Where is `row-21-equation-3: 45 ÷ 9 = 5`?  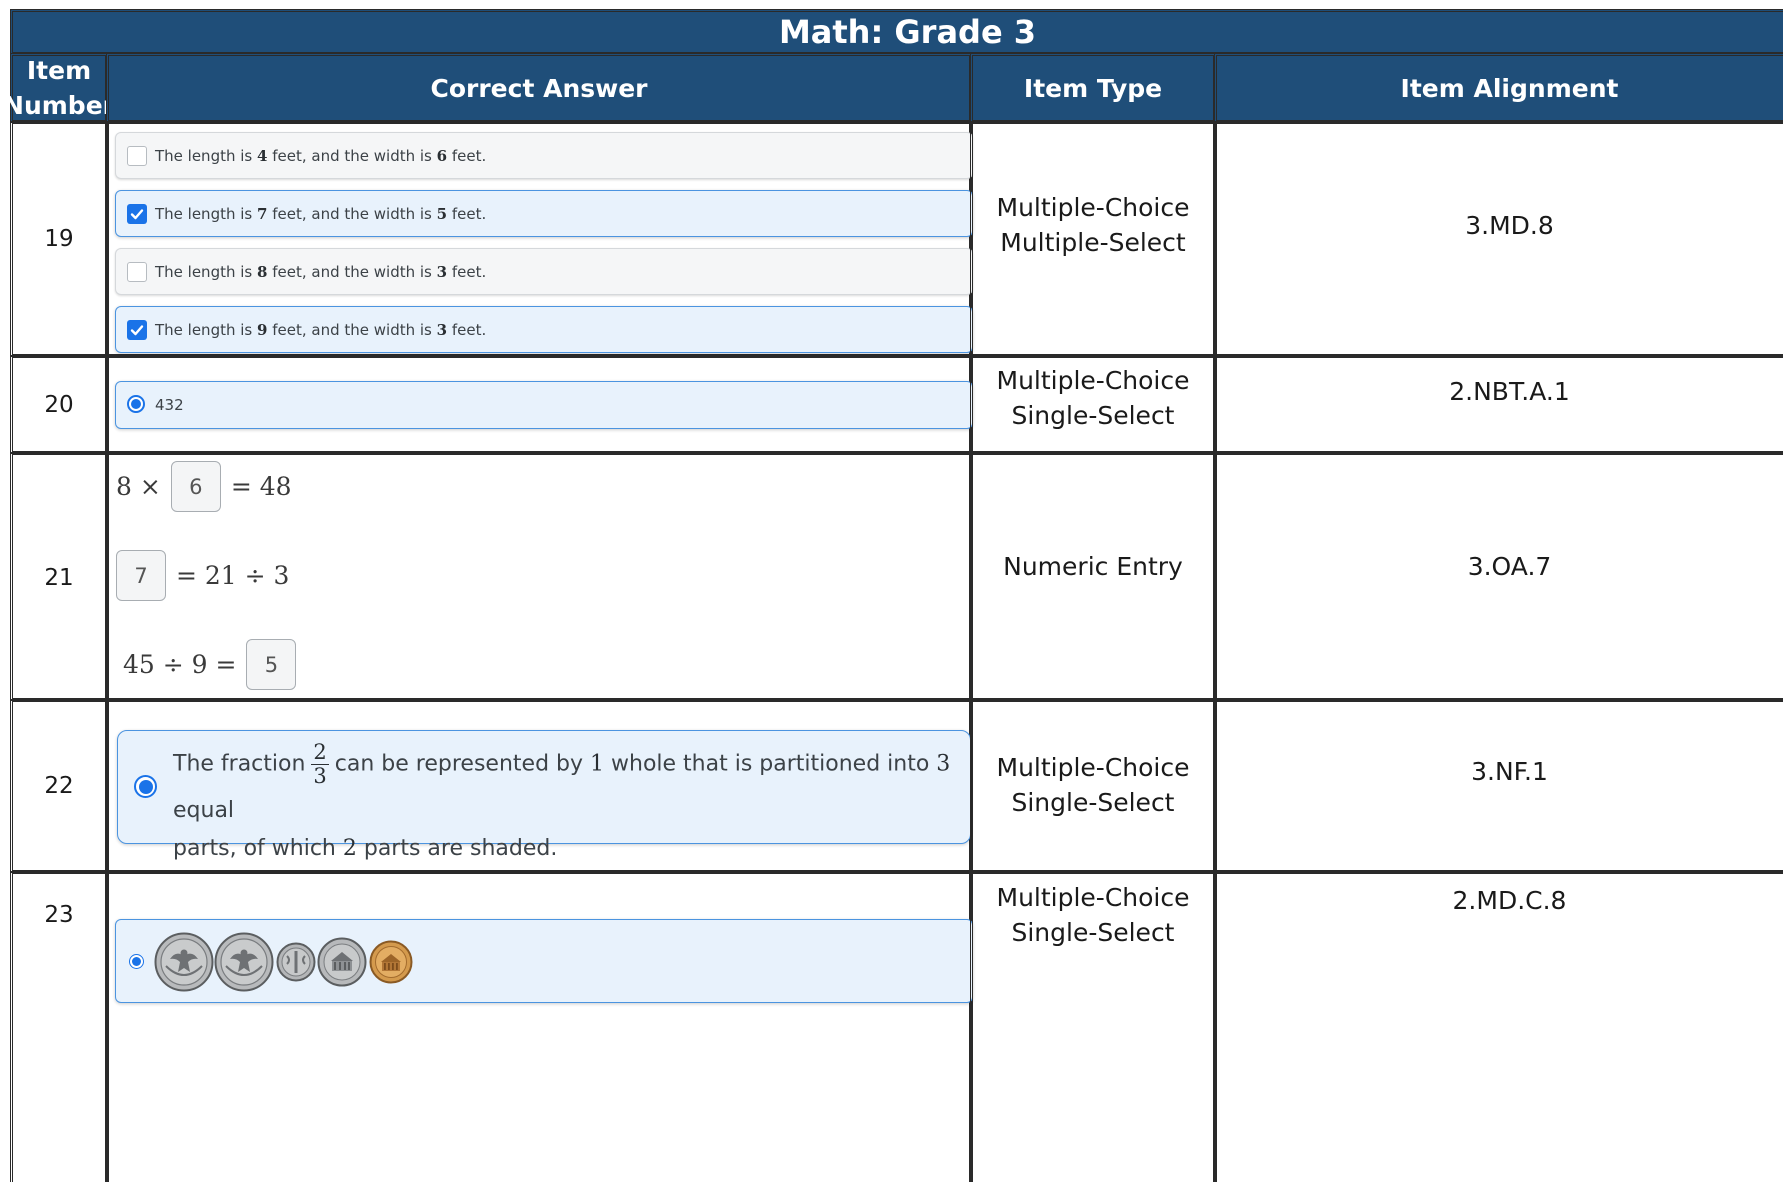
row-21-equation-3: 45 ÷ 9 = 5 is located at coordinates (210, 664).